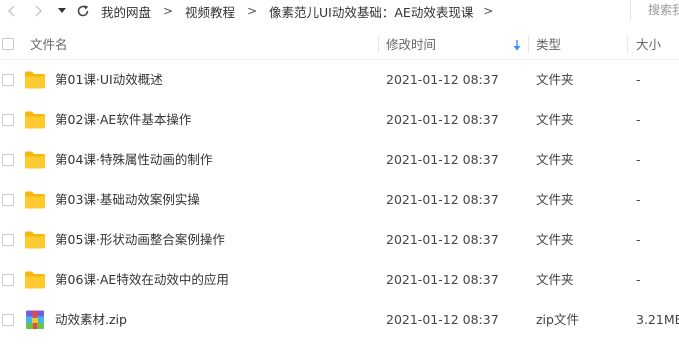 Image resolution: width=679 pixels, height=348 pixels. What do you see at coordinates (339, 45) in the screenshot?
I see `file-list-header: 文件名 修改时间 类型 大小` at bounding box center [339, 45].